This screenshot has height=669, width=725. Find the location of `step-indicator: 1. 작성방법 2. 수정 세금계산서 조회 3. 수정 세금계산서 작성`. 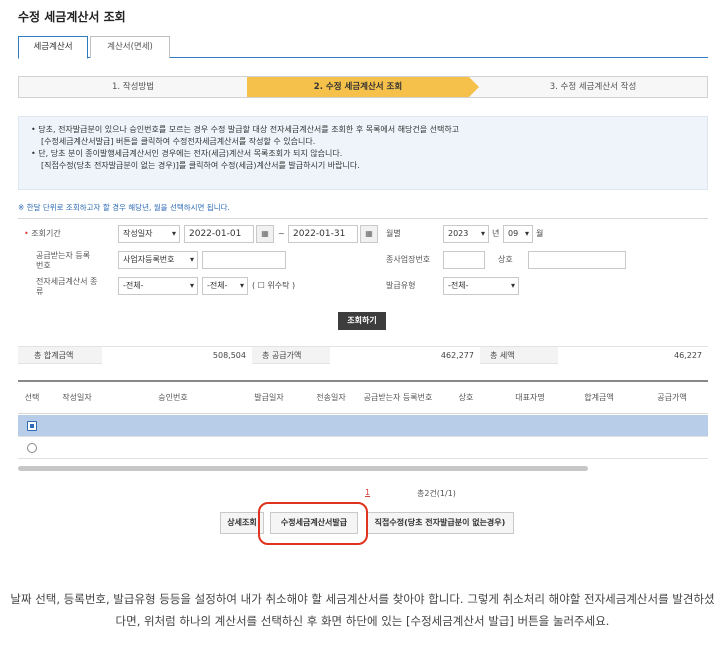

step-indicator: 1. 작성방법 2. 수정 세금계산서 조회 3. 수정 세금계산서 작성 is located at coordinates (363, 87).